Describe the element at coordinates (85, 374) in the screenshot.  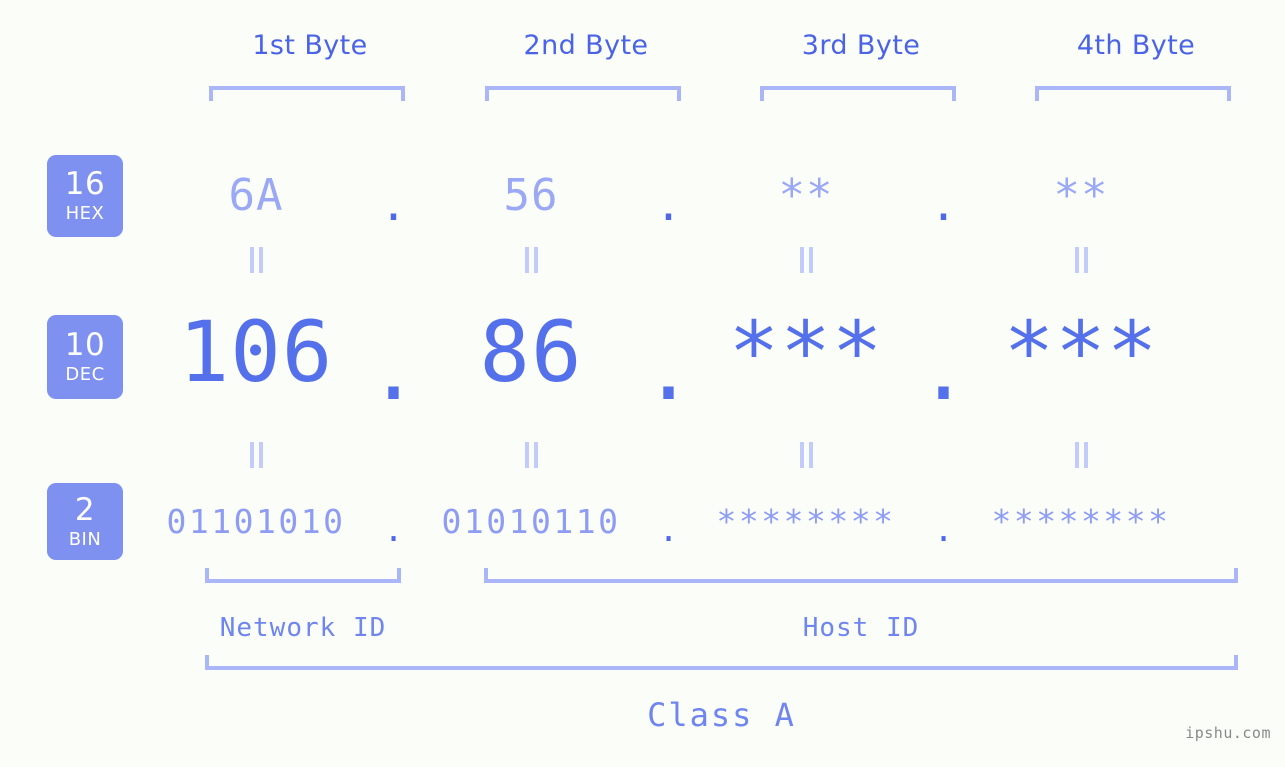
I see `base-badge-dec-name: DEC` at that location.